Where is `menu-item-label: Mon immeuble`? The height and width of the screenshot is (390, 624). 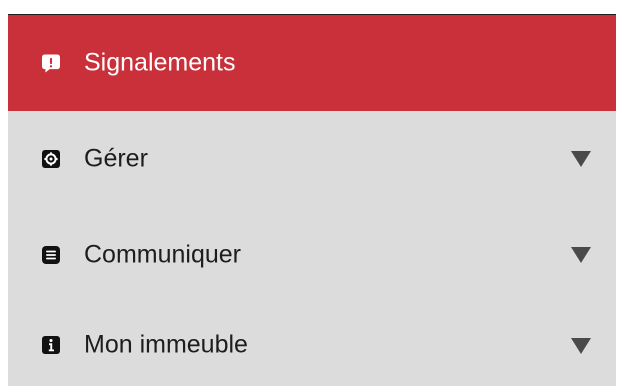
menu-item-label: Mon immeuble is located at coordinates (166, 344).